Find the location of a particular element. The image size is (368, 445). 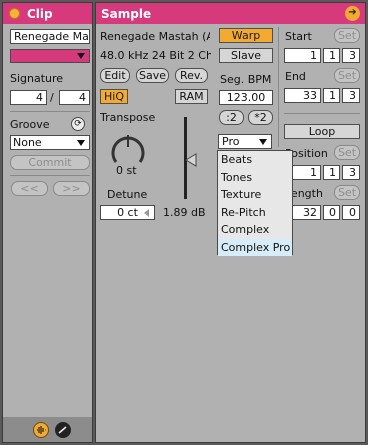

right-divider is located at coordinates (322, 113).